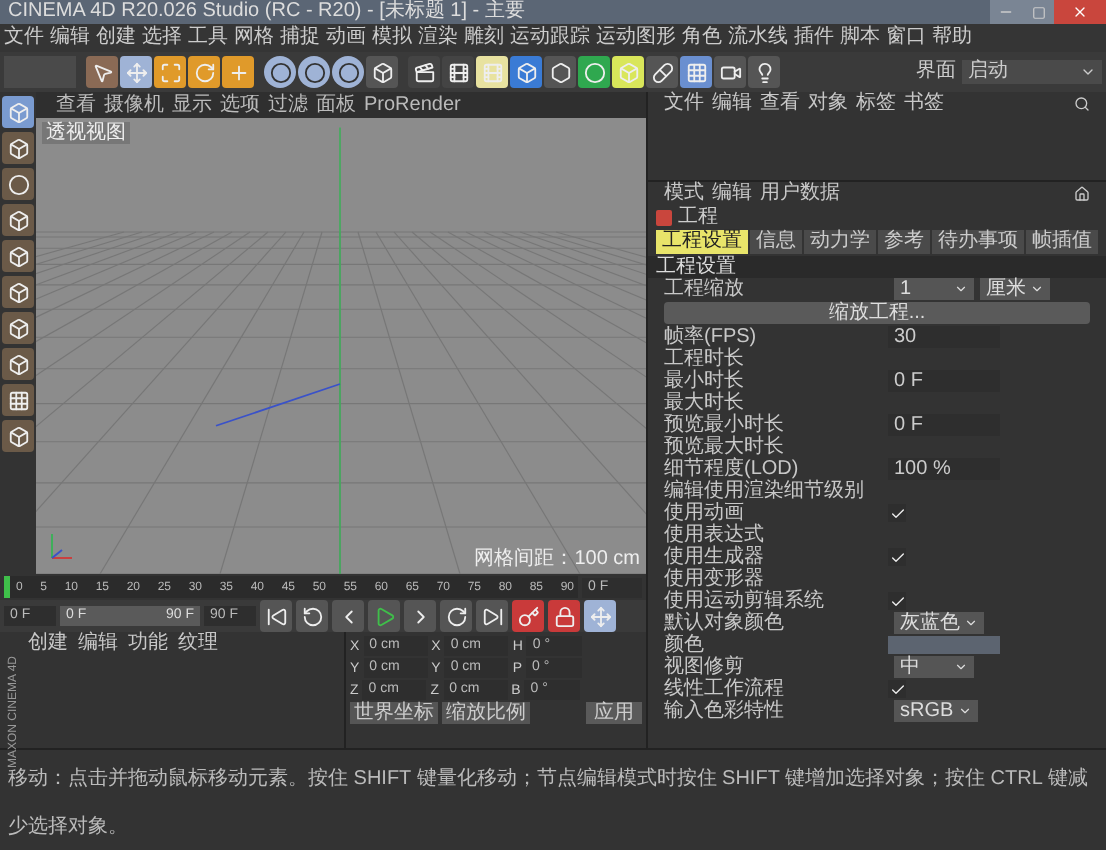 This screenshot has height=850, width=1106. I want to click on tab: 帧插值, so click(1062, 242).